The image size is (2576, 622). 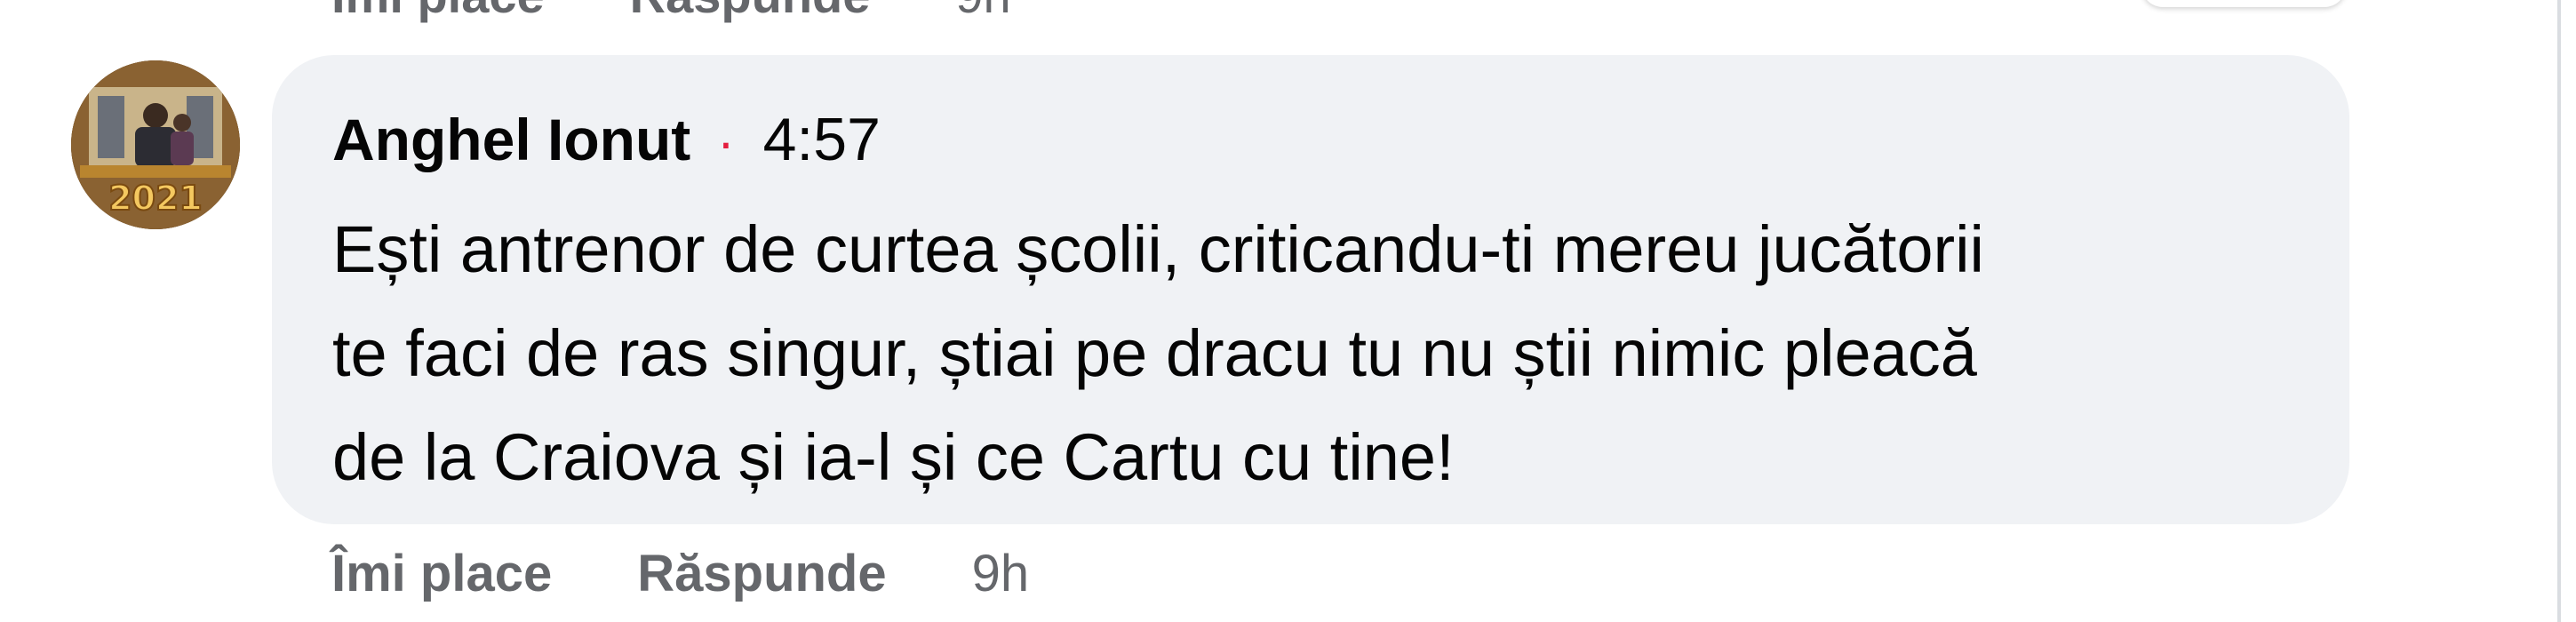 I want to click on comment-actions: Îmi place Răspunde 9h, so click(x=680, y=573).